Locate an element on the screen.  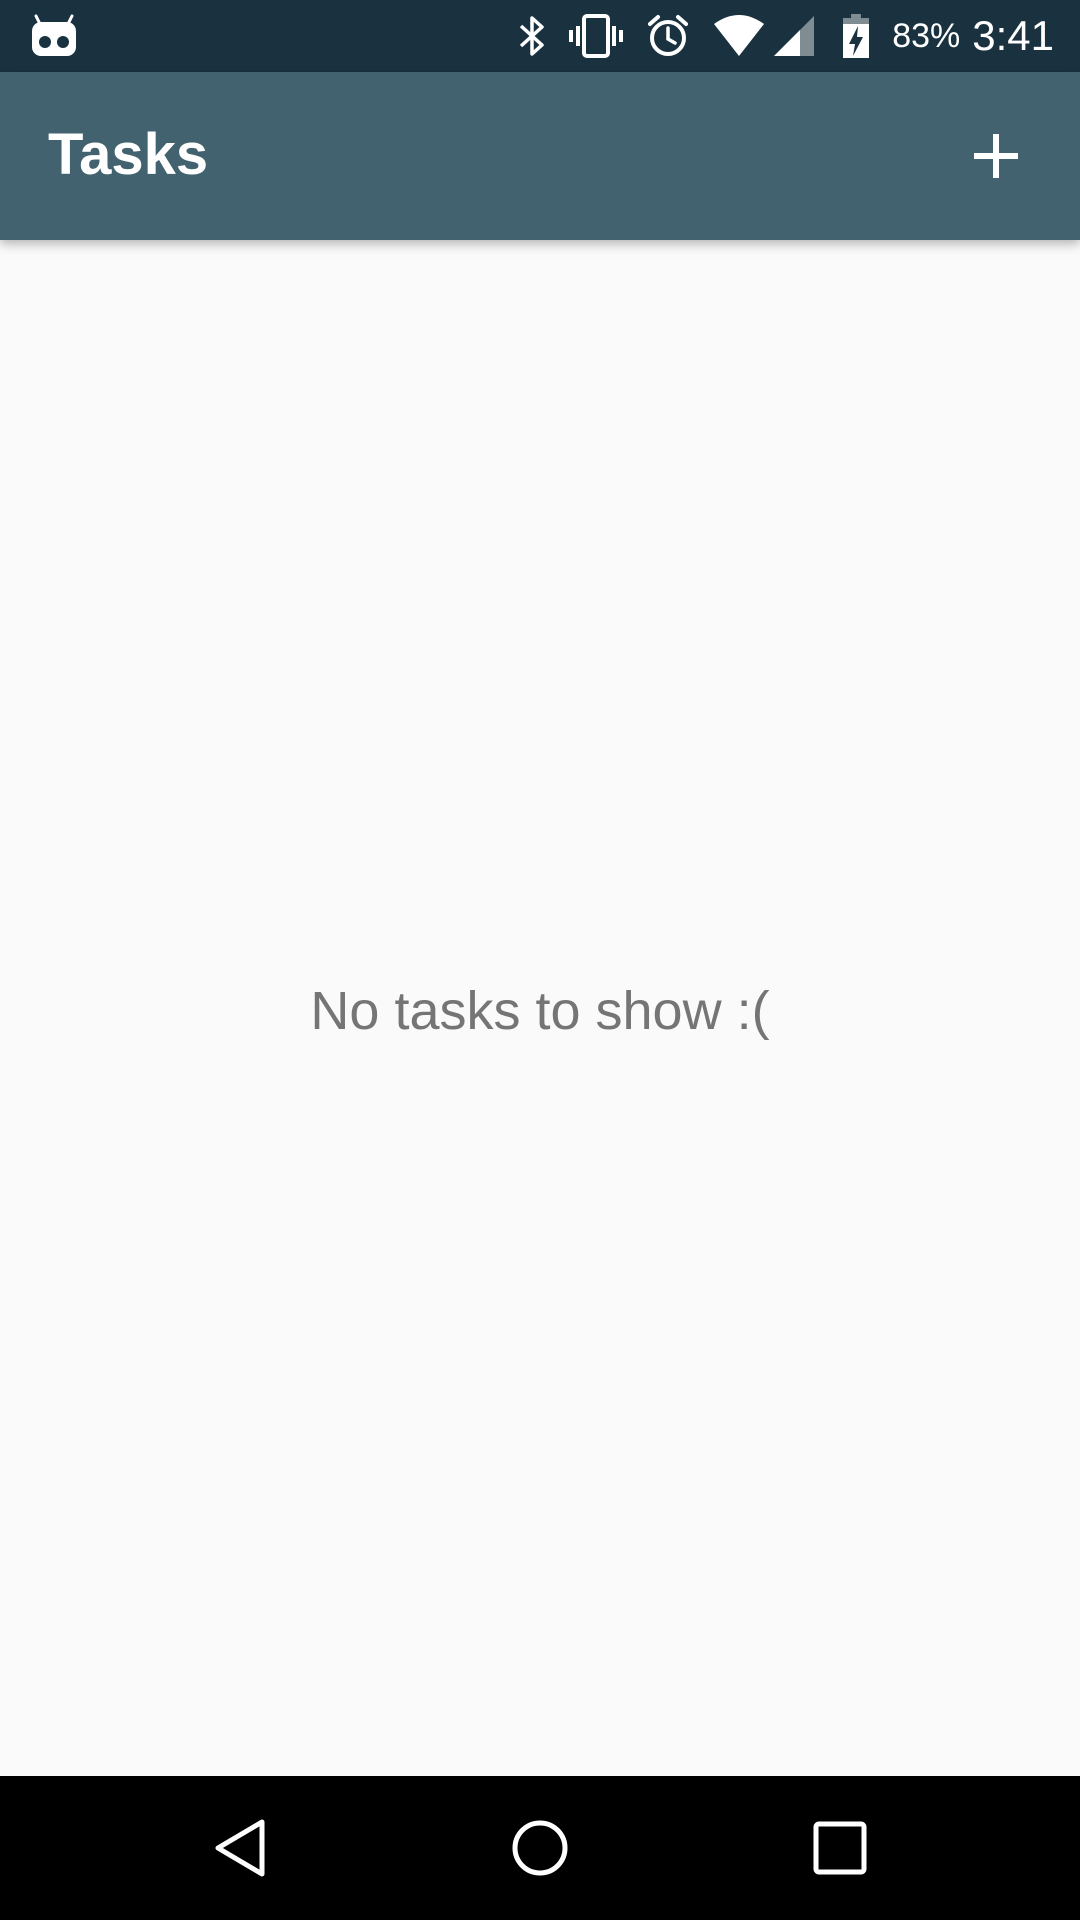
recents-button is located at coordinates (840, 1848).